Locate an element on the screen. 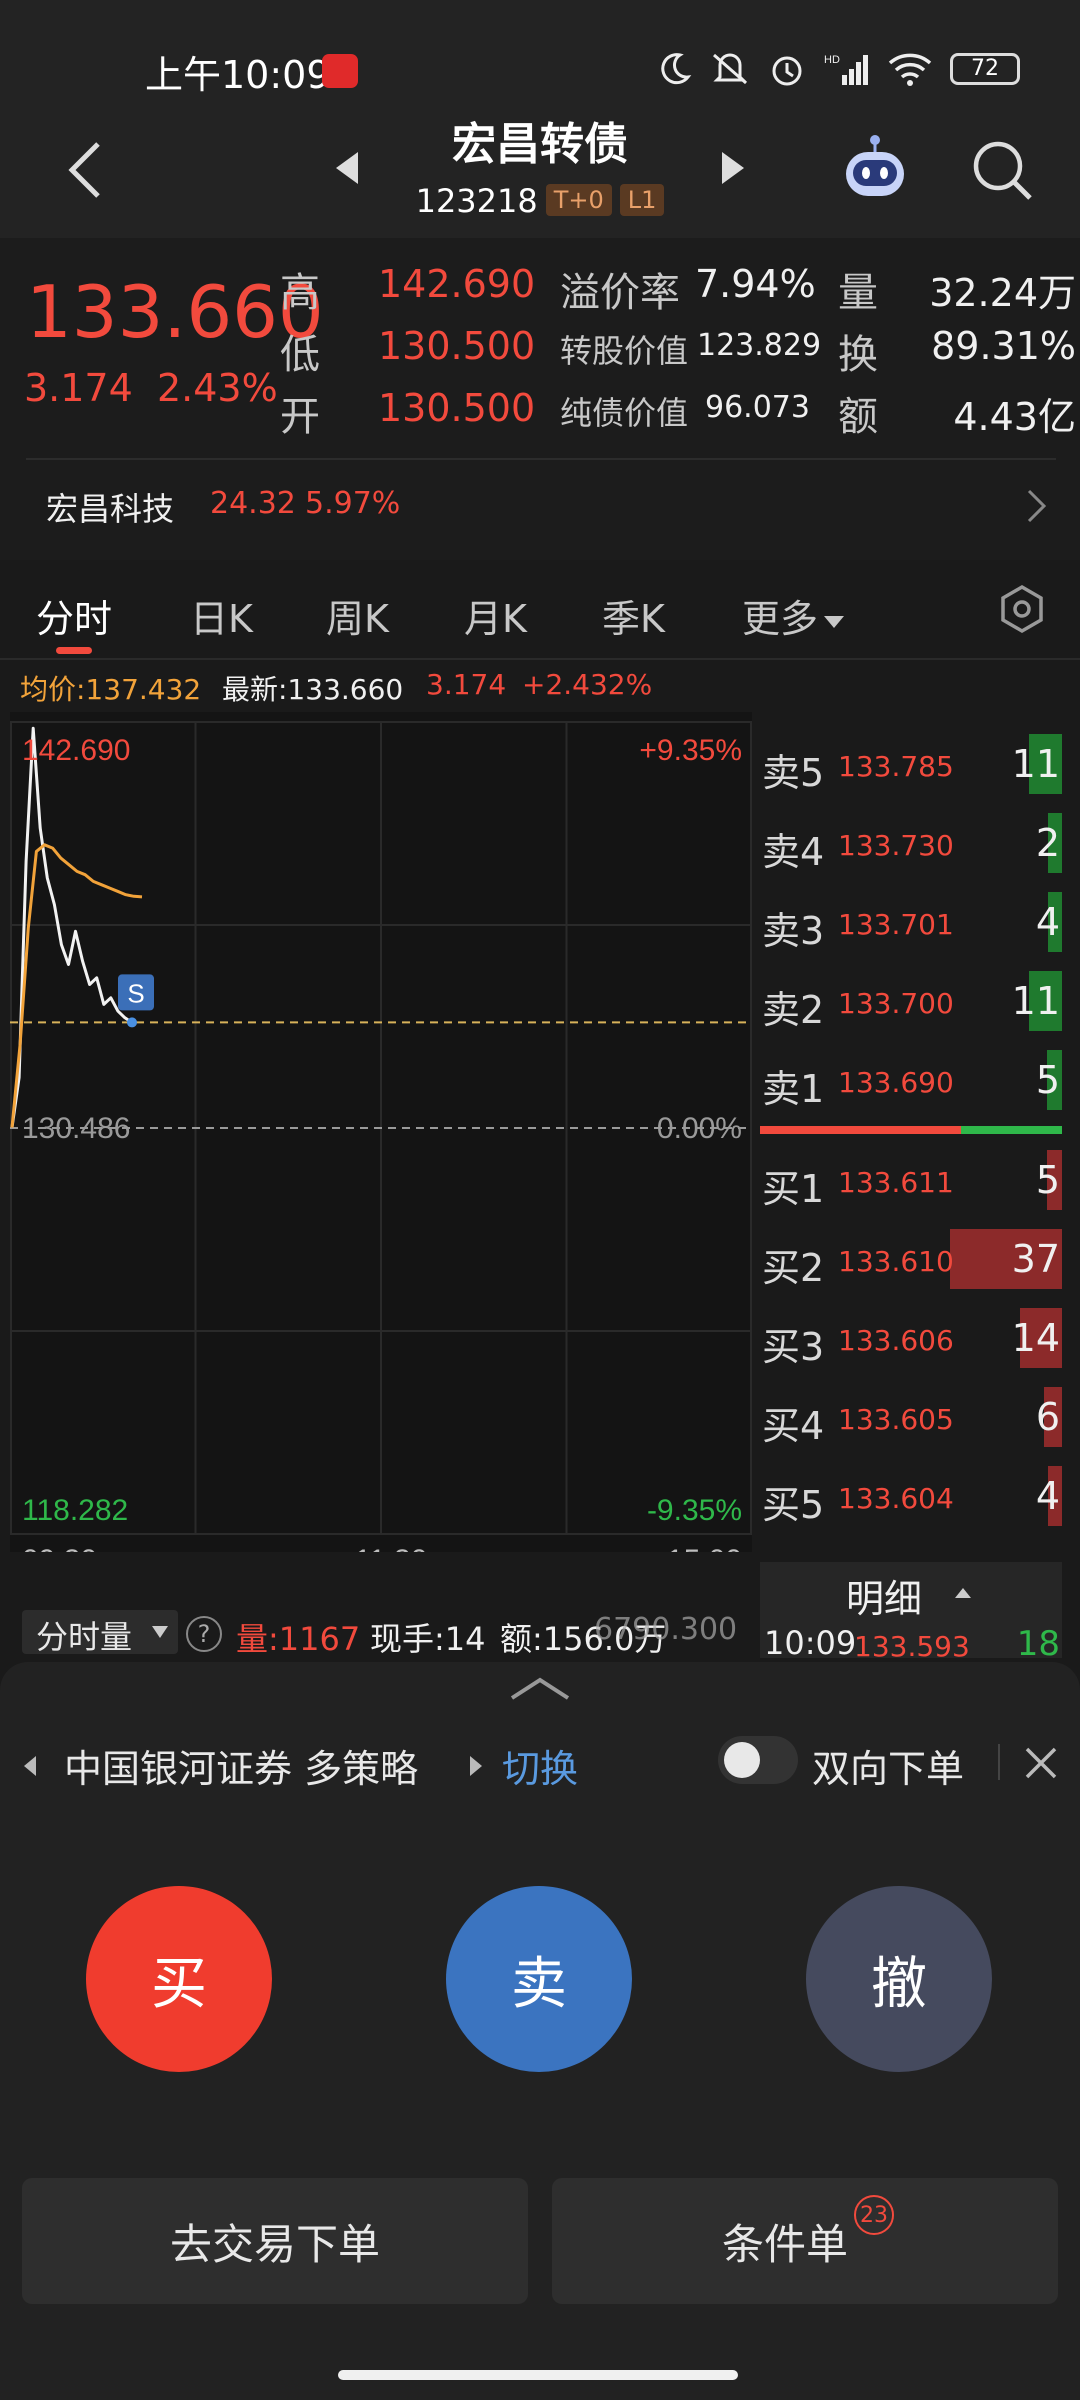  level-label: 卖5 is located at coordinates (793, 773).